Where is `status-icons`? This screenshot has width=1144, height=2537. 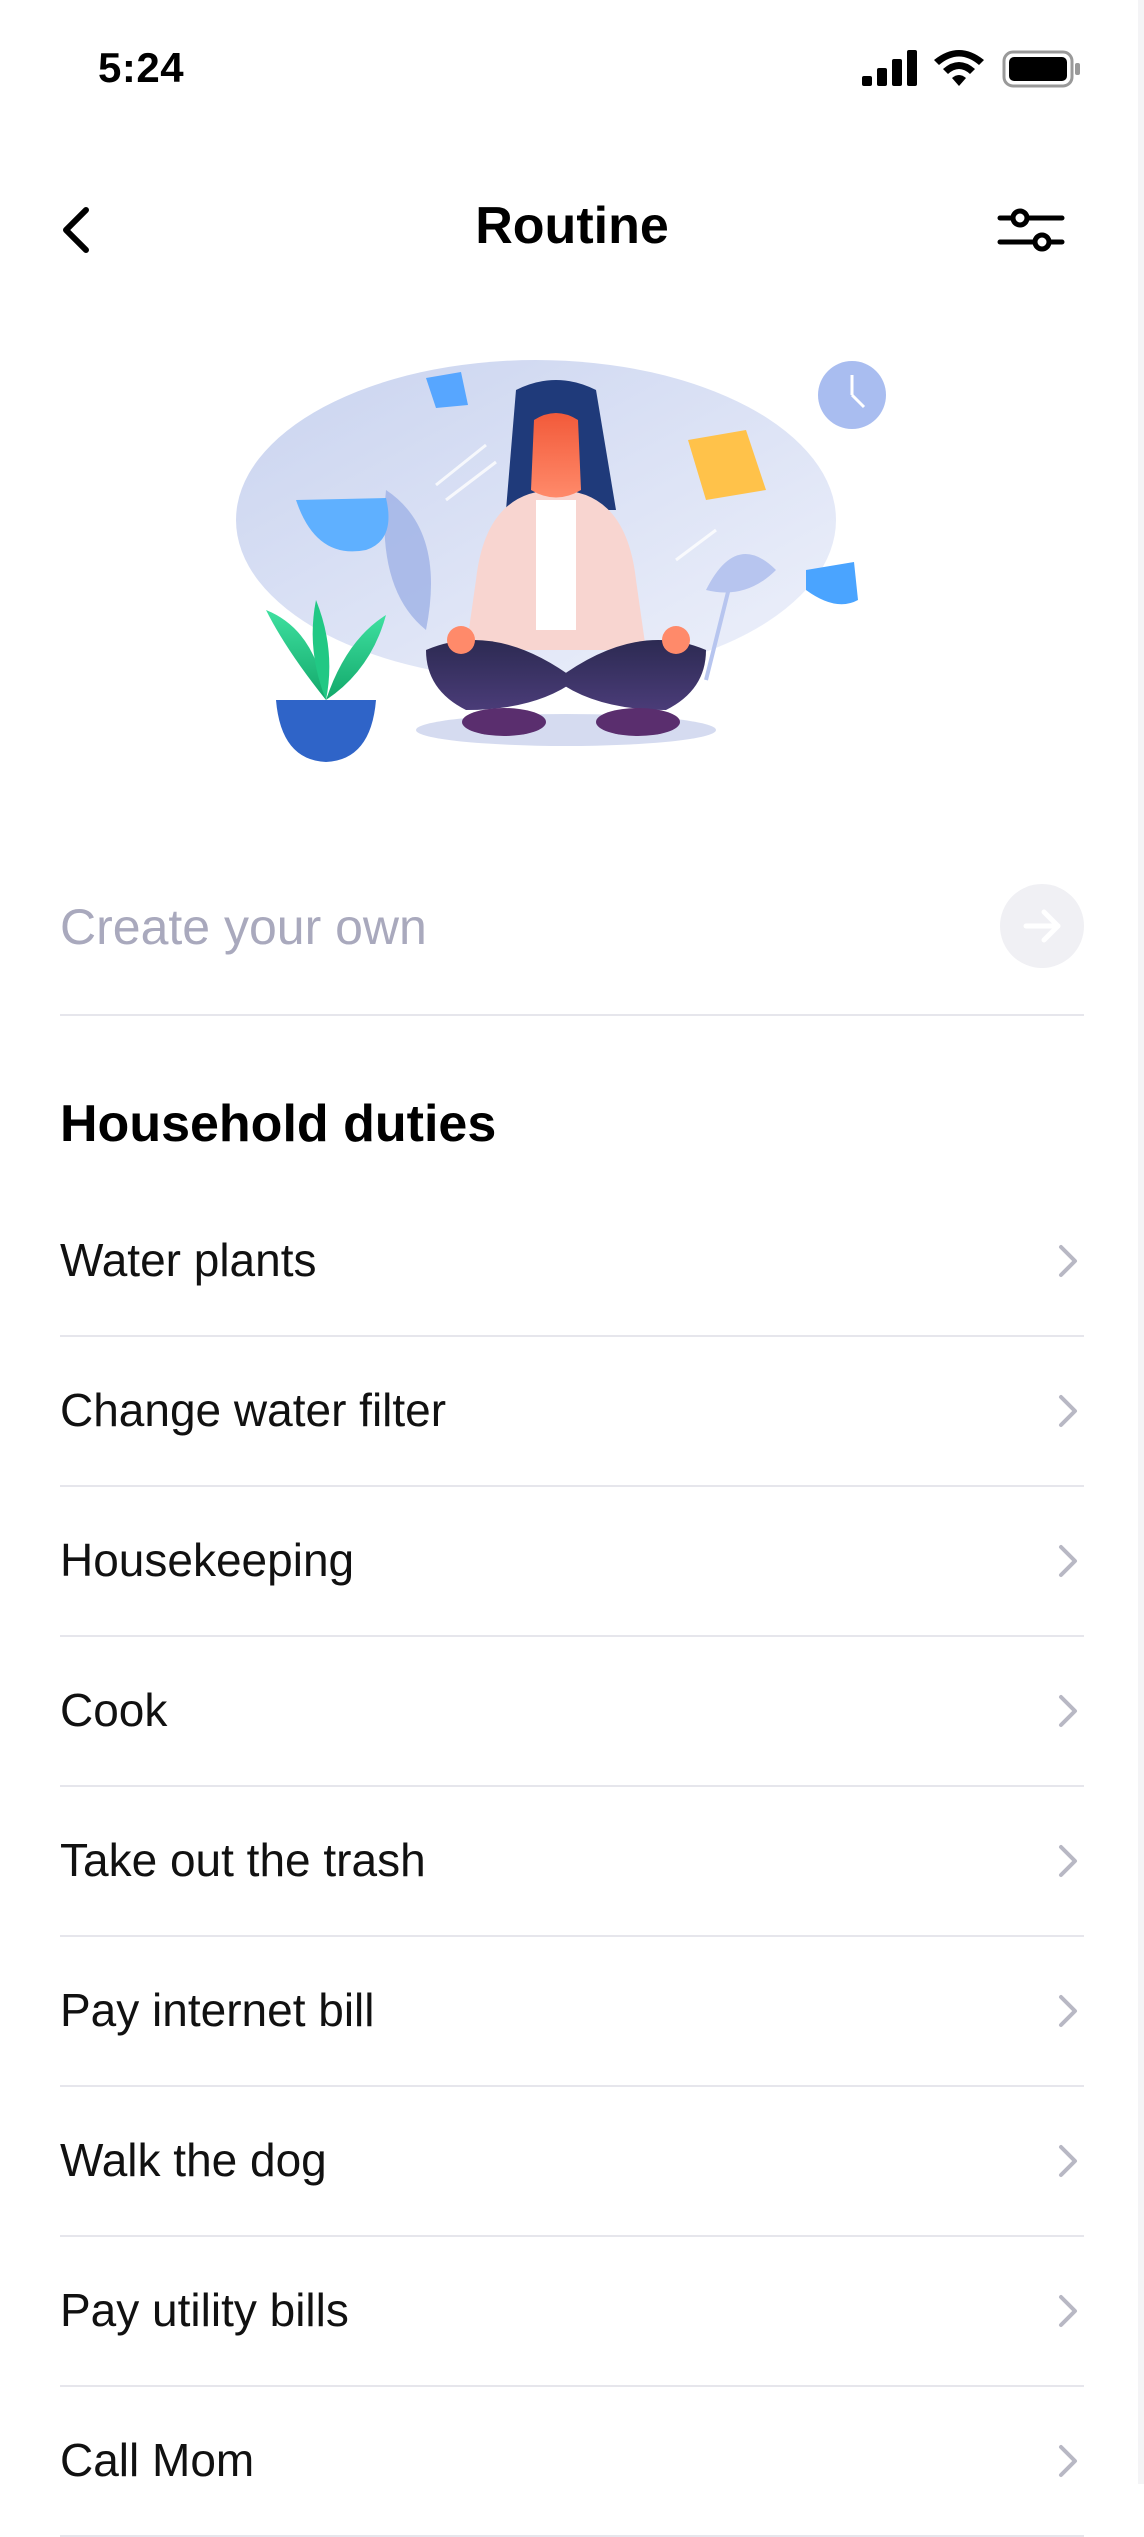
status-icons is located at coordinates (982, 70).